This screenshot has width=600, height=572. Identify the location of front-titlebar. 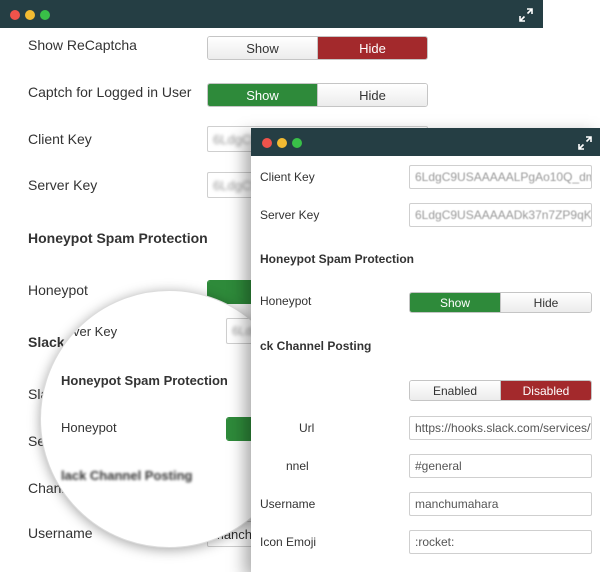
(425, 142).